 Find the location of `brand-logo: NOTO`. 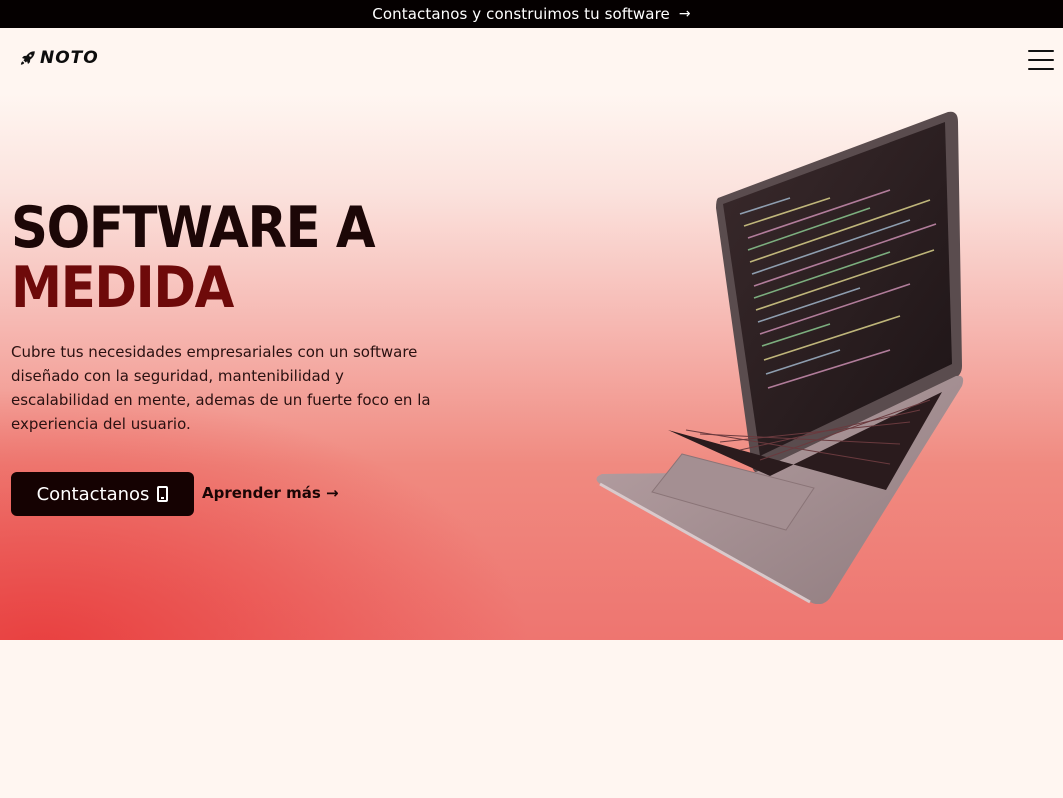

brand-logo: NOTO is located at coordinates (59, 58).